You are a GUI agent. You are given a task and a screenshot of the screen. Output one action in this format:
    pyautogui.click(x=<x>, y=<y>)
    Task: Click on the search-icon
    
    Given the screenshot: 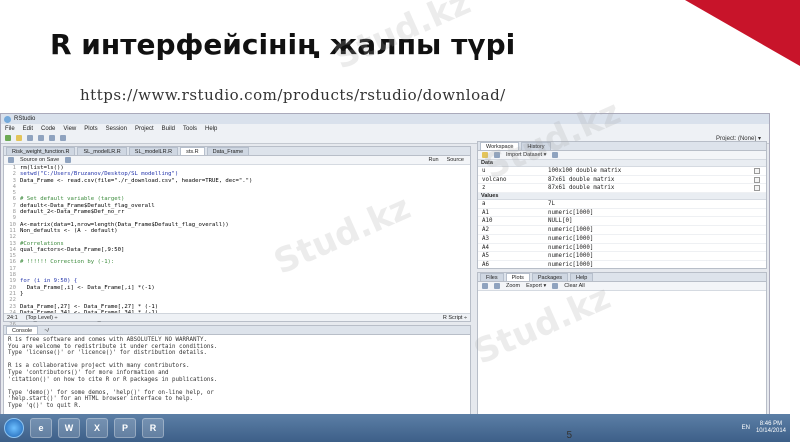 What is the action you would take?
    pyautogui.click(x=68, y=160)
    